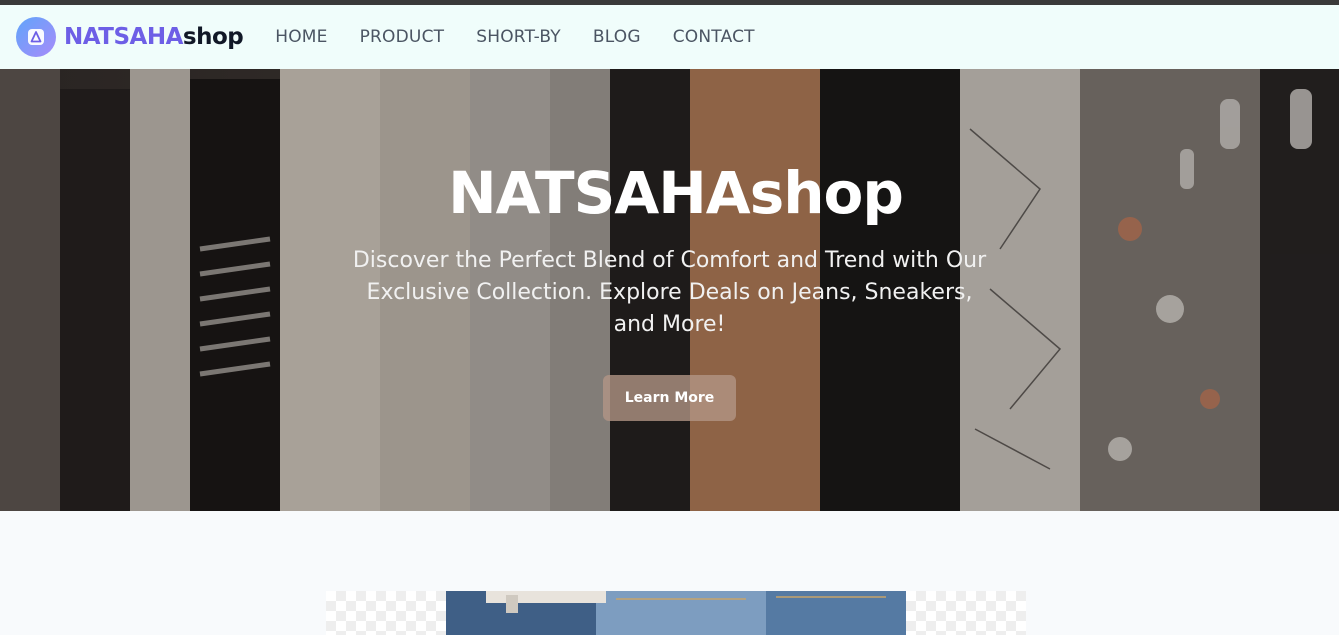  Describe the element at coordinates (714, 37) in the screenshot. I see `nav-link-contact: CONTACT` at that location.